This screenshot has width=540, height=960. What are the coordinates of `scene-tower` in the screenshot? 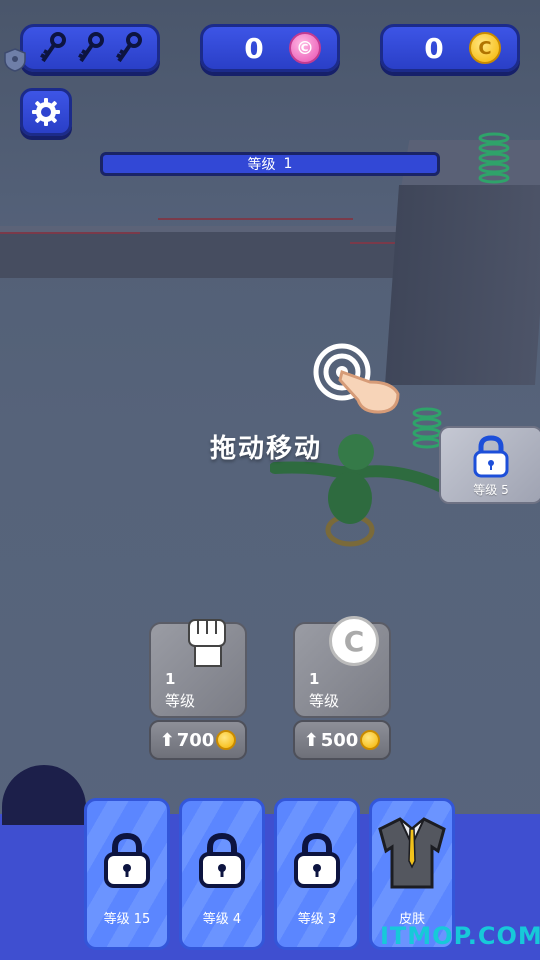 It's located at (462, 285).